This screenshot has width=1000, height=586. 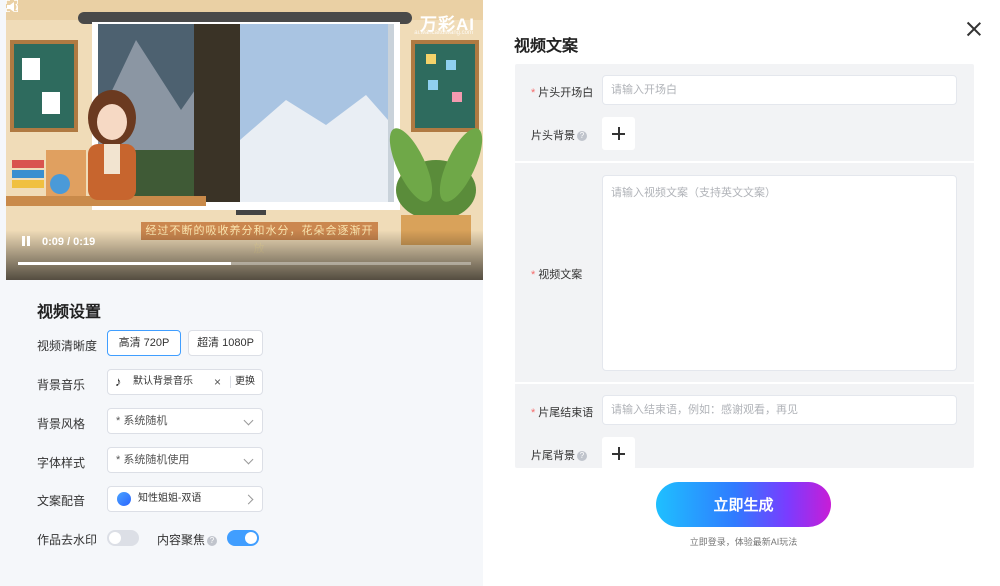 What do you see at coordinates (153, 460) in the screenshot?
I see `font-value: * 系统随机使用` at bounding box center [153, 460].